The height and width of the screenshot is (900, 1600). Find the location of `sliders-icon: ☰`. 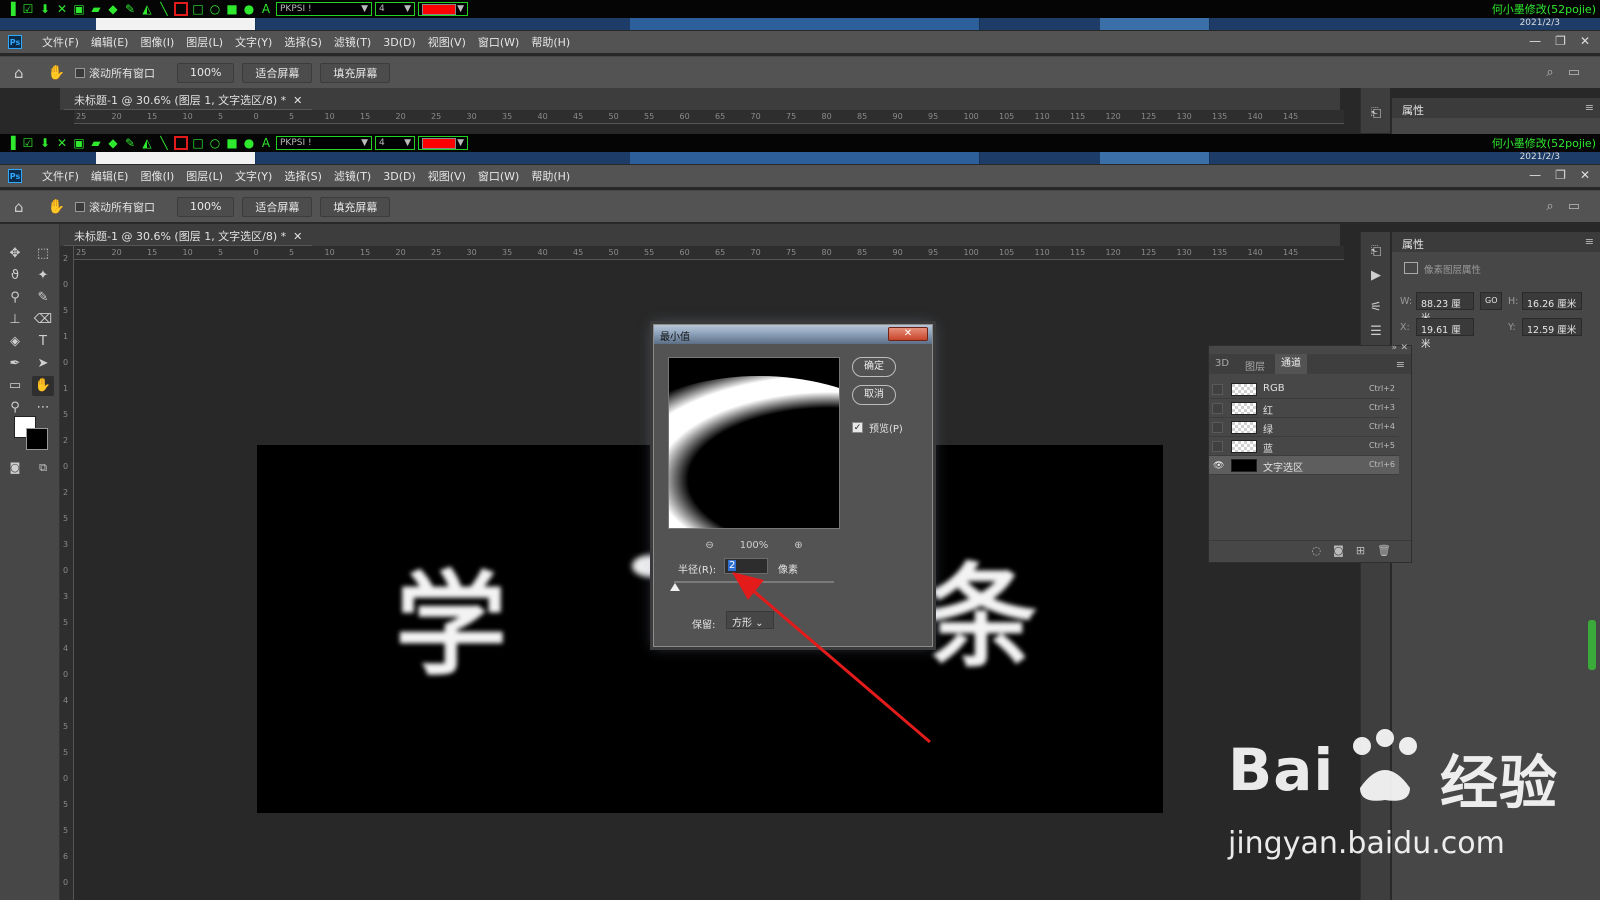

sliders-icon: ☰ is located at coordinates (1376, 333).